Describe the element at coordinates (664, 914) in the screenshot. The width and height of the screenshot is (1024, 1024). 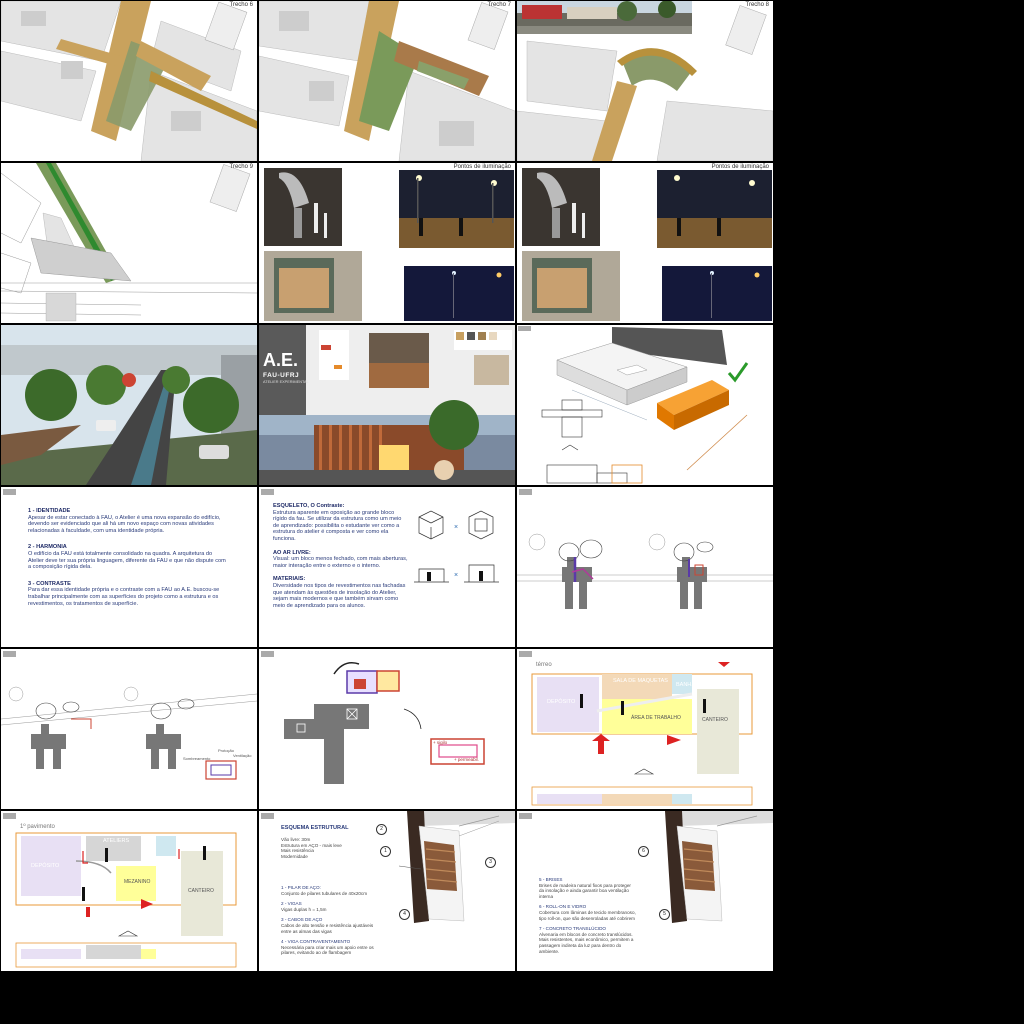
I see `callout-5: 5` at that location.